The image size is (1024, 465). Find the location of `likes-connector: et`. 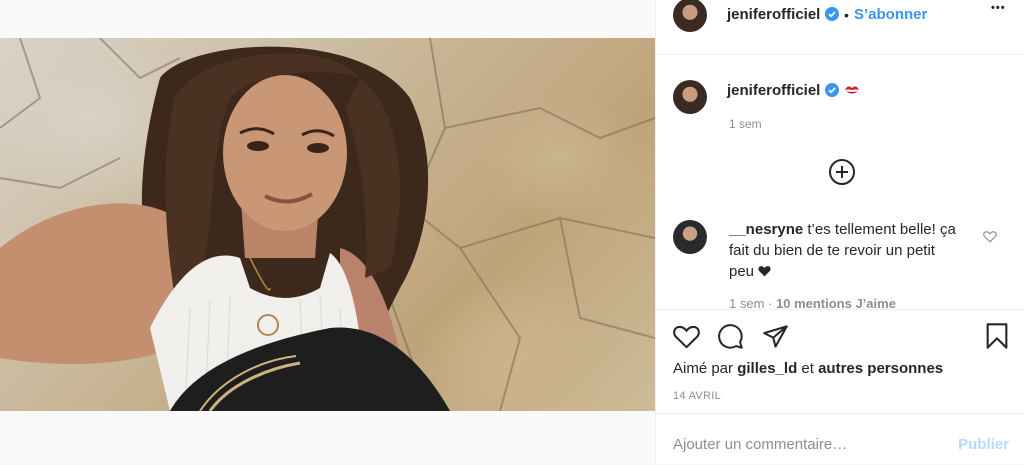

likes-connector: et is located at coordinates (807, 368).